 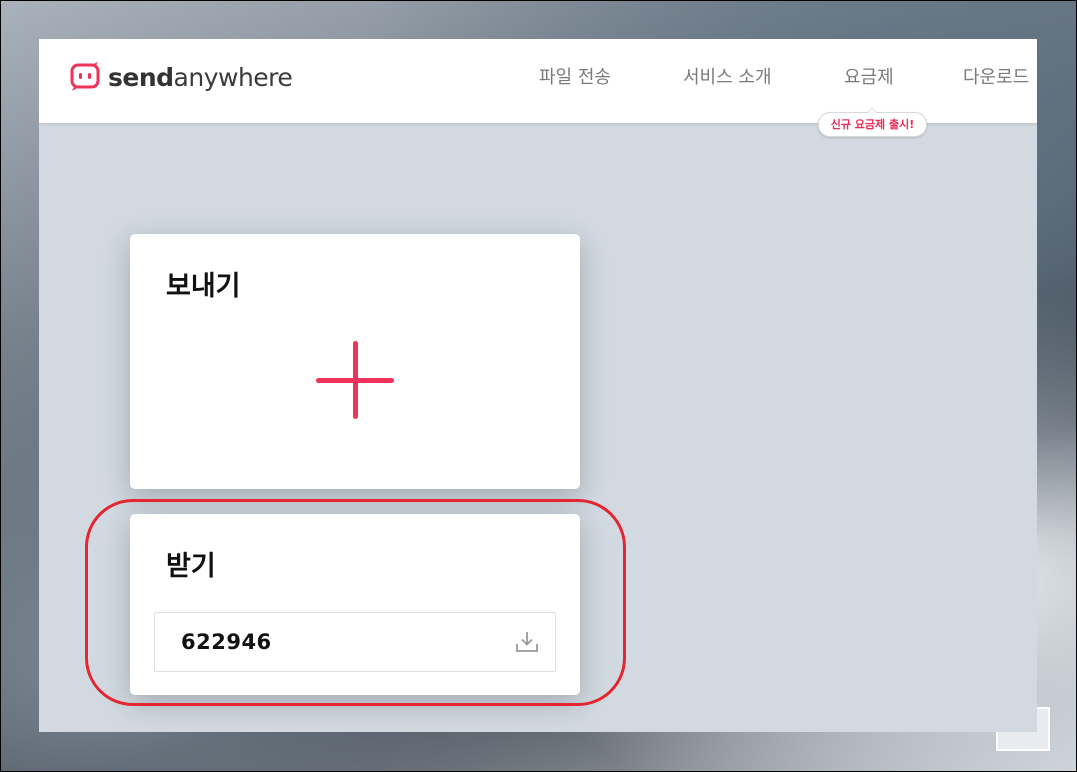 I want to click on highlight-annotation-circle, so click(x=355, y=602).